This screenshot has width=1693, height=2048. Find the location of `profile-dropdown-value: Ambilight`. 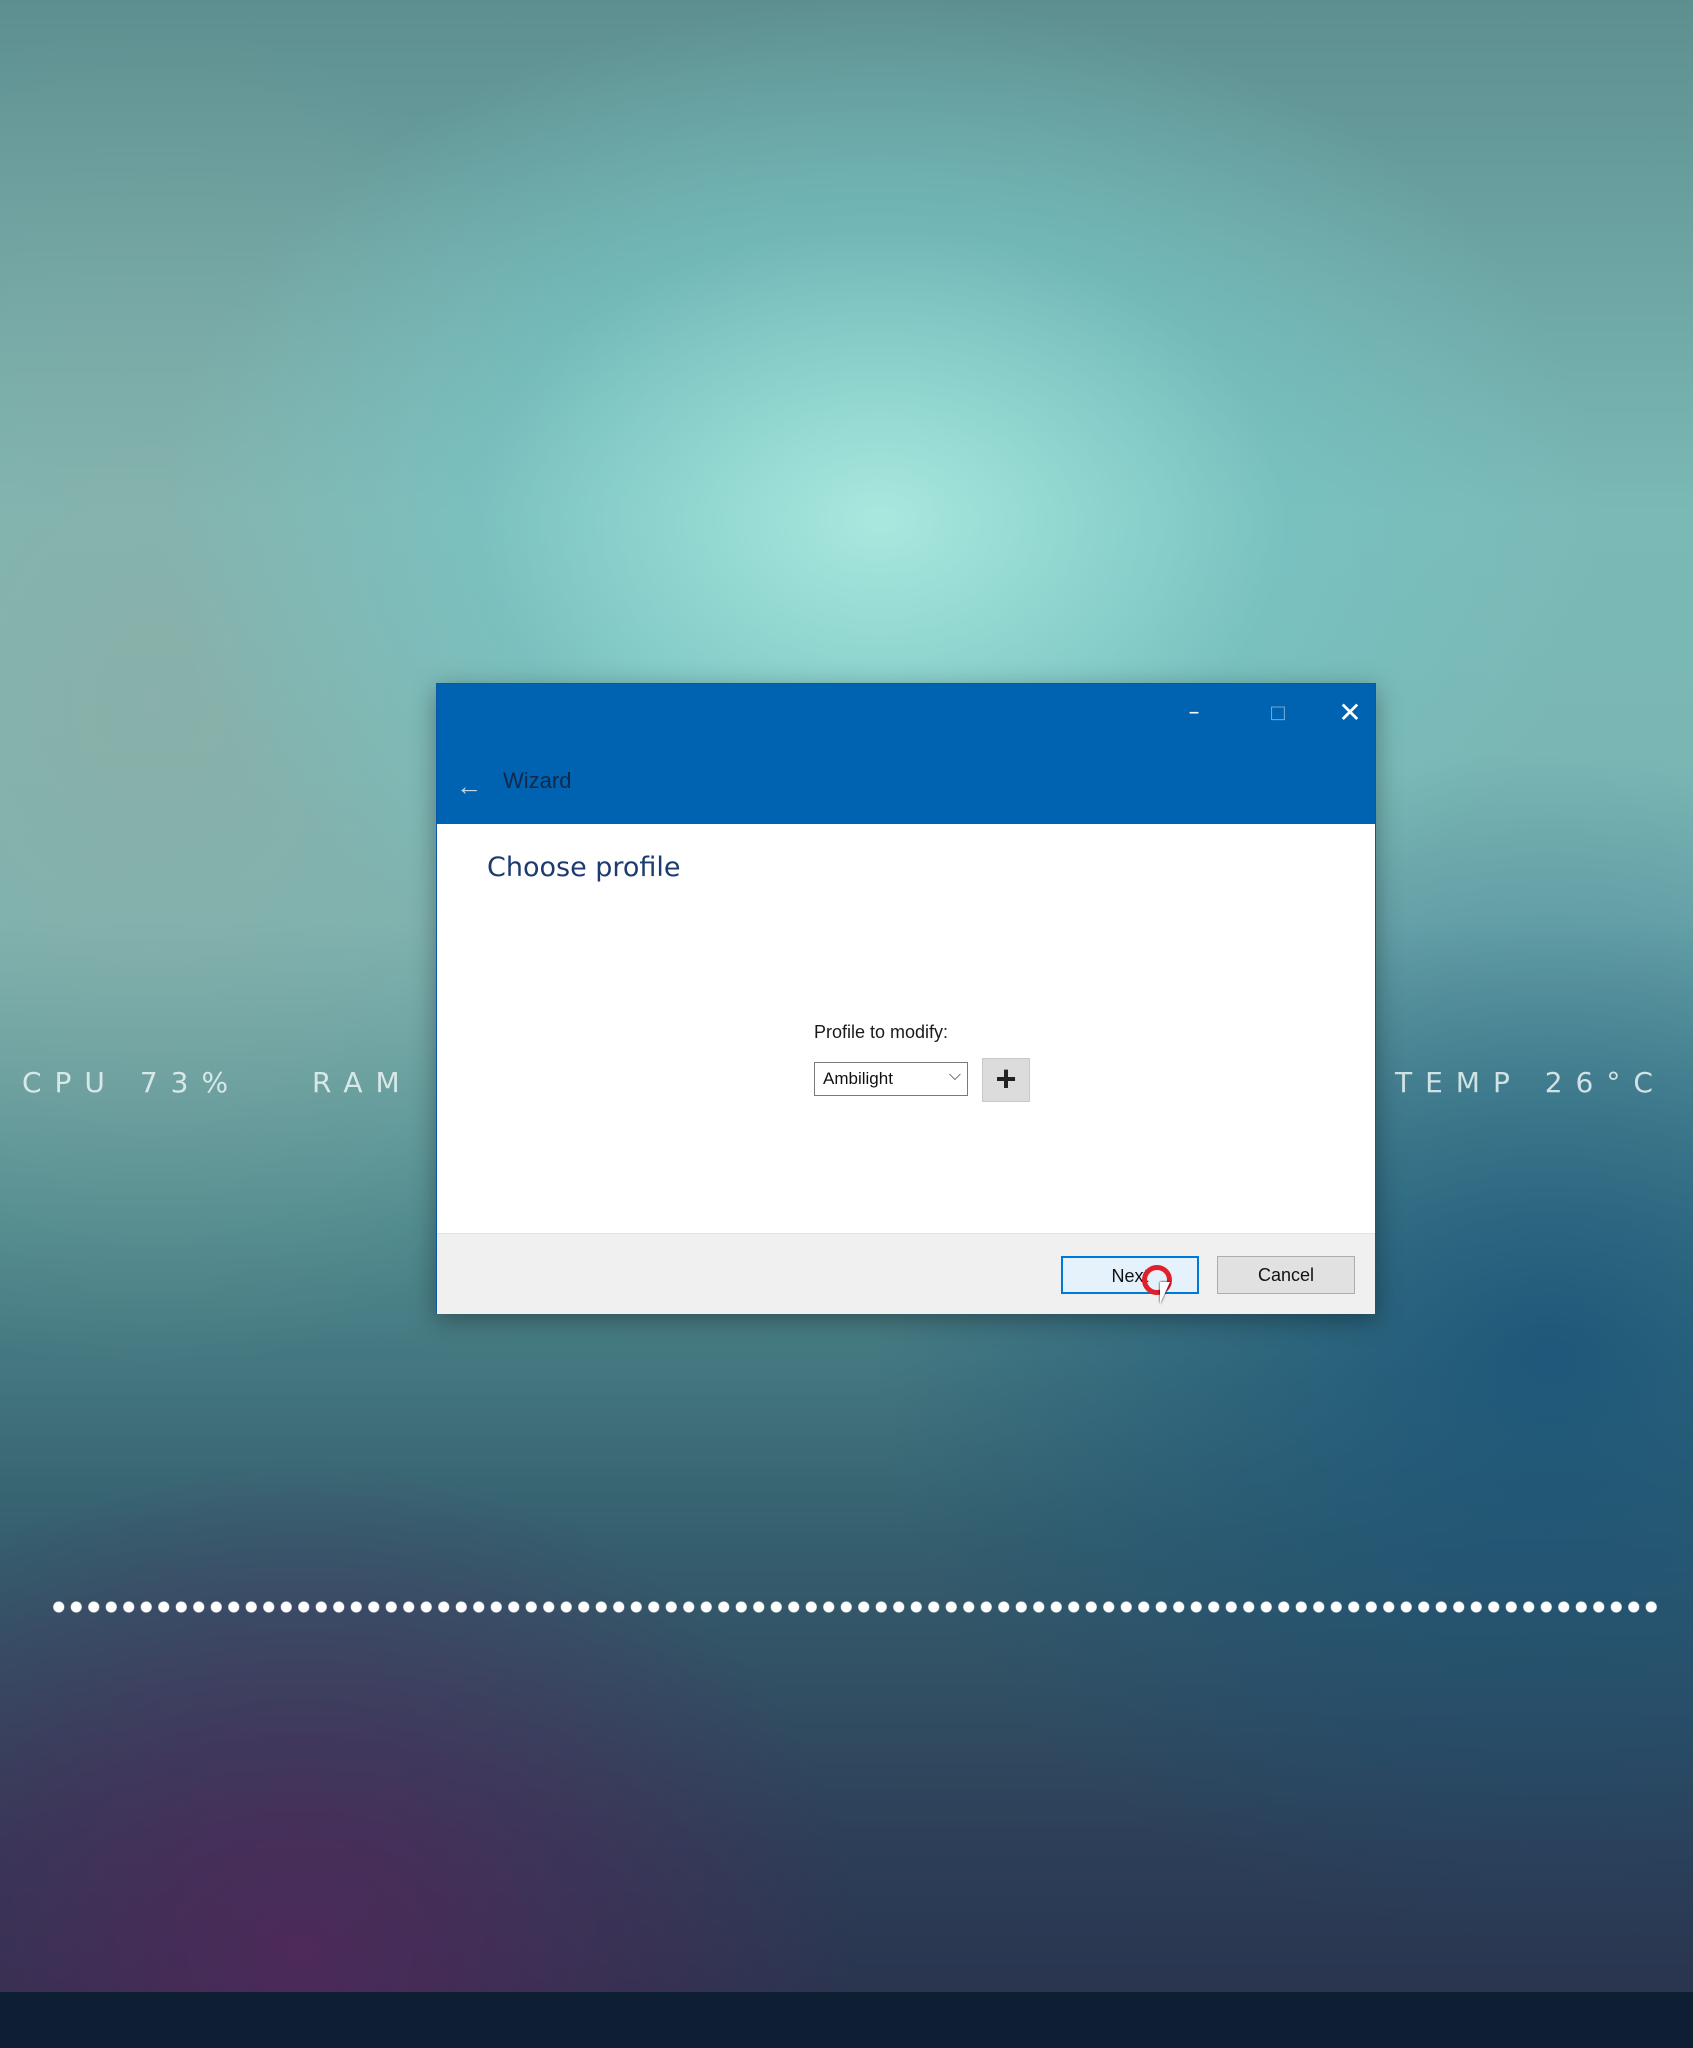

profile-dropdown-value: Ambilight is located at coordinates (858, 1078).